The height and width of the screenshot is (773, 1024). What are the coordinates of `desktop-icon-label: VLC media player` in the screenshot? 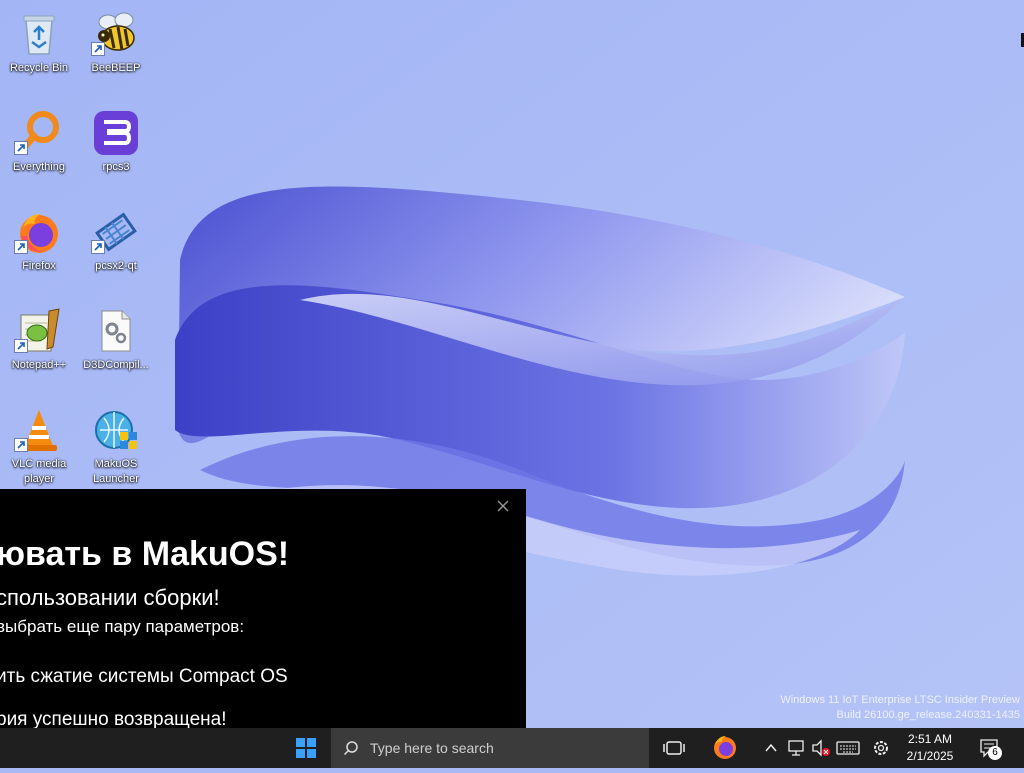 It's located at (39, 471).